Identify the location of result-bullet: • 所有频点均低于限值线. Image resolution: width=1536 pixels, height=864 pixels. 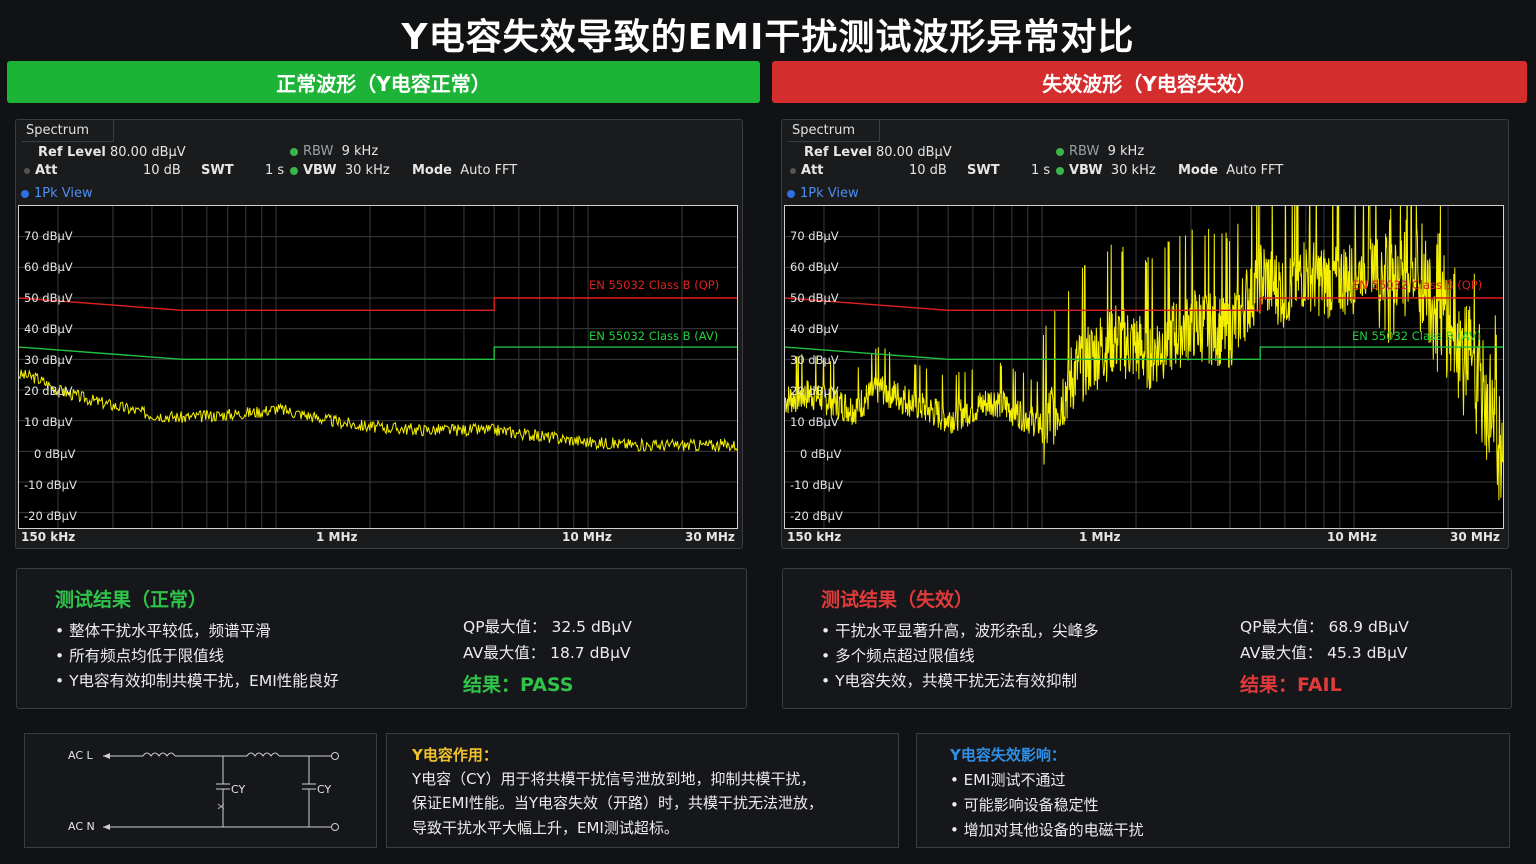
(140, 656).